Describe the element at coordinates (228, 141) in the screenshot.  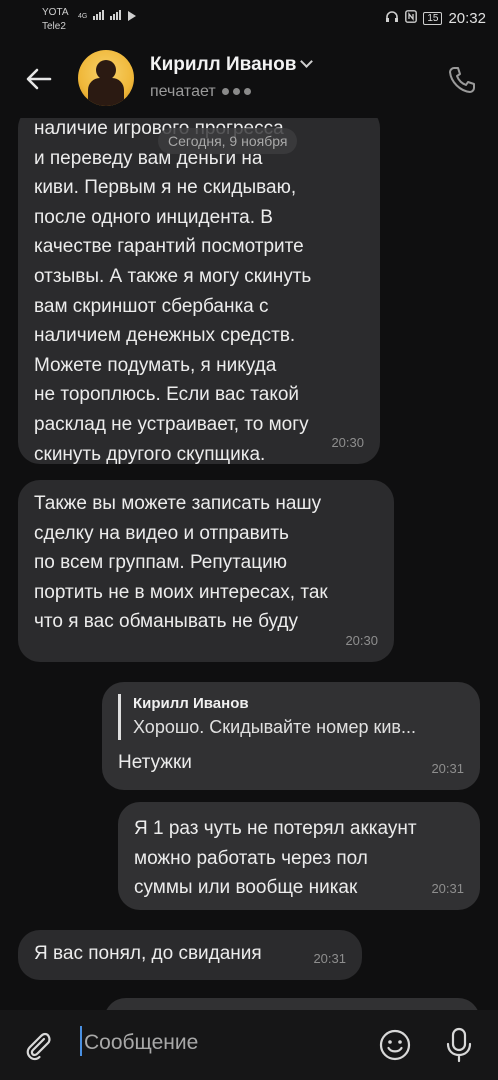
I see `date-separator: Сегодня, 9 ноября` at that location.